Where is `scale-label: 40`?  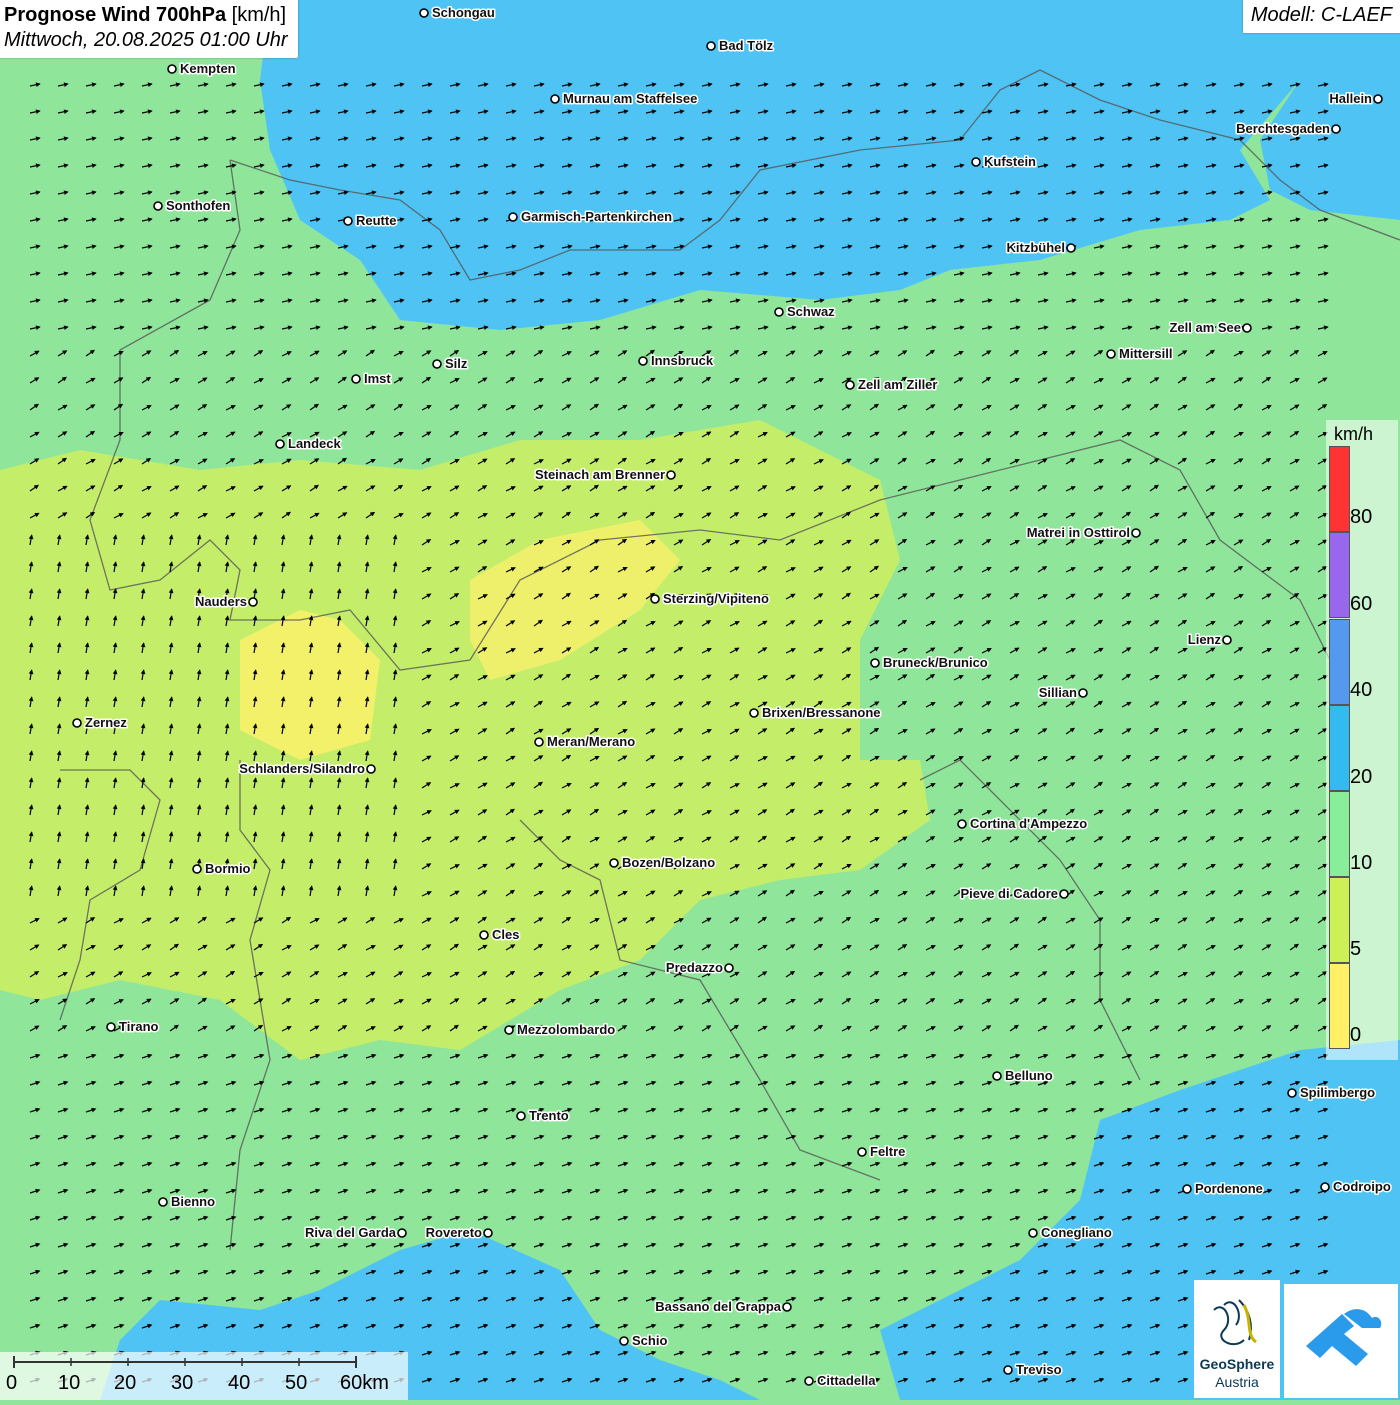
scale-label: 40 is located at coordinates (239, 1383).